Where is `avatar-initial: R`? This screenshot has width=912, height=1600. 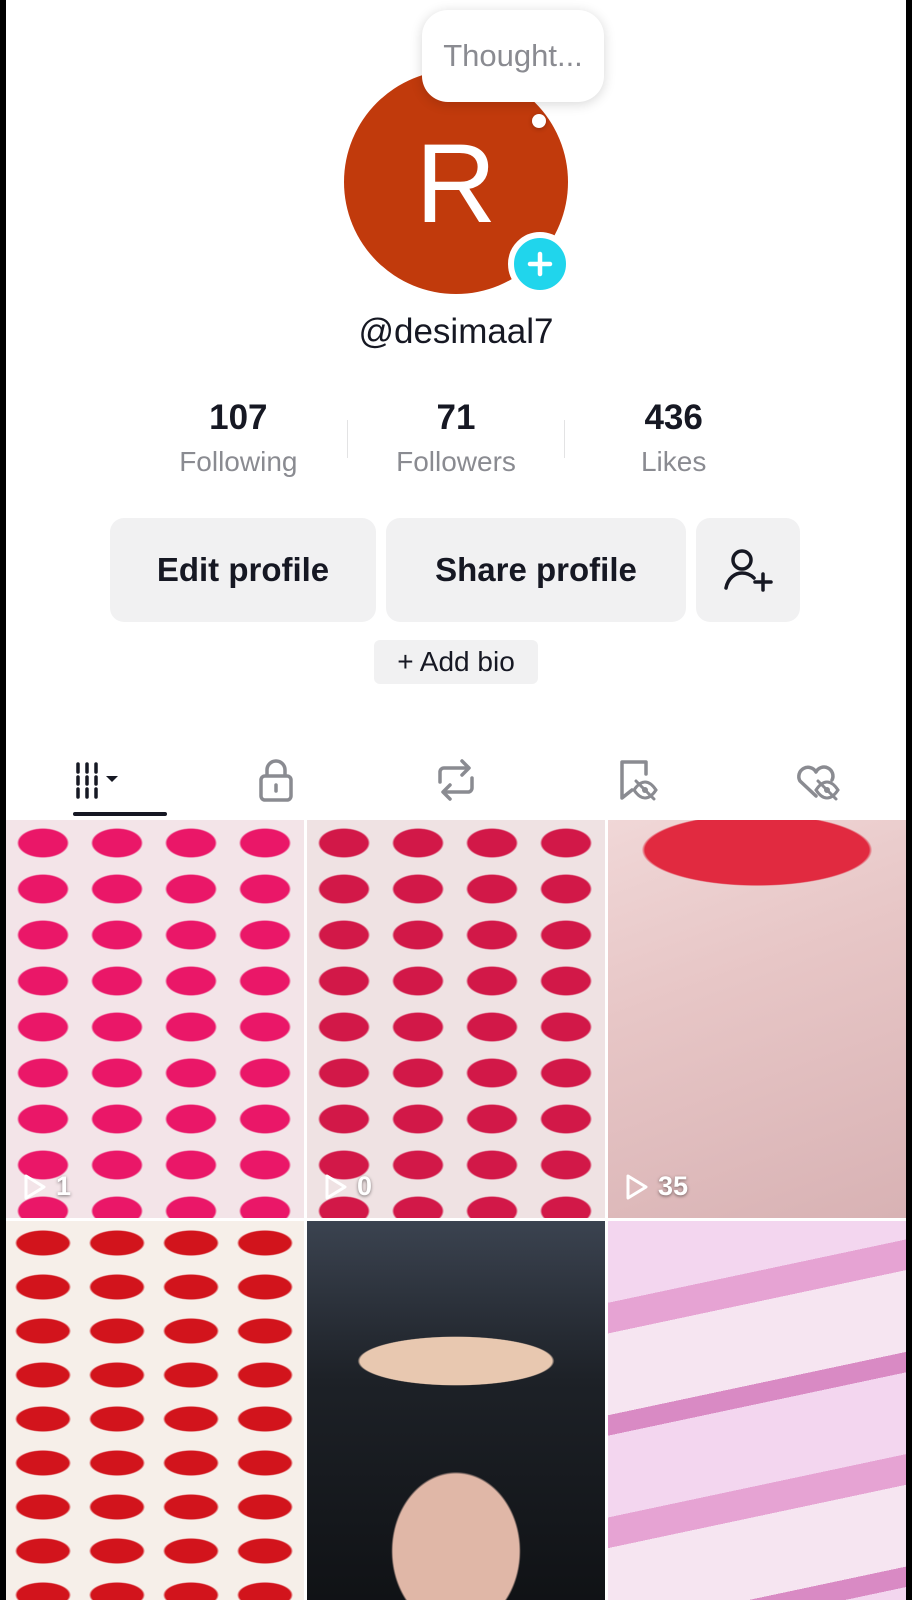 avatar-initial: R is located at coordinates (456, 183).